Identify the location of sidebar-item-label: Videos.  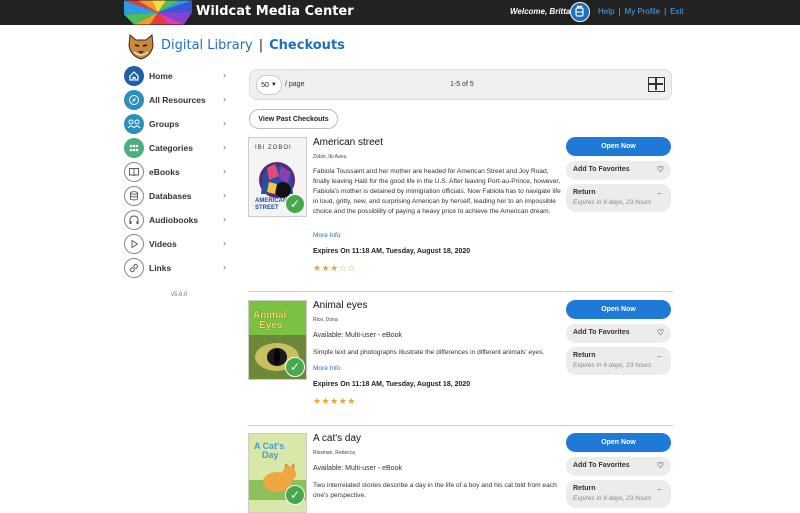
(163, 244).